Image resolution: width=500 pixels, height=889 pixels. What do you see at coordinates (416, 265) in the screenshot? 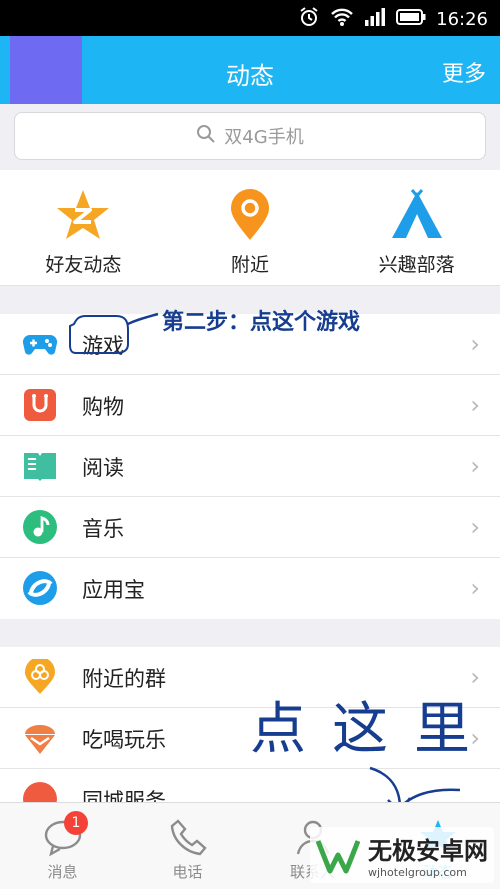
I see `quick-label: 兴趣部落` at bounding box center [416, 265].